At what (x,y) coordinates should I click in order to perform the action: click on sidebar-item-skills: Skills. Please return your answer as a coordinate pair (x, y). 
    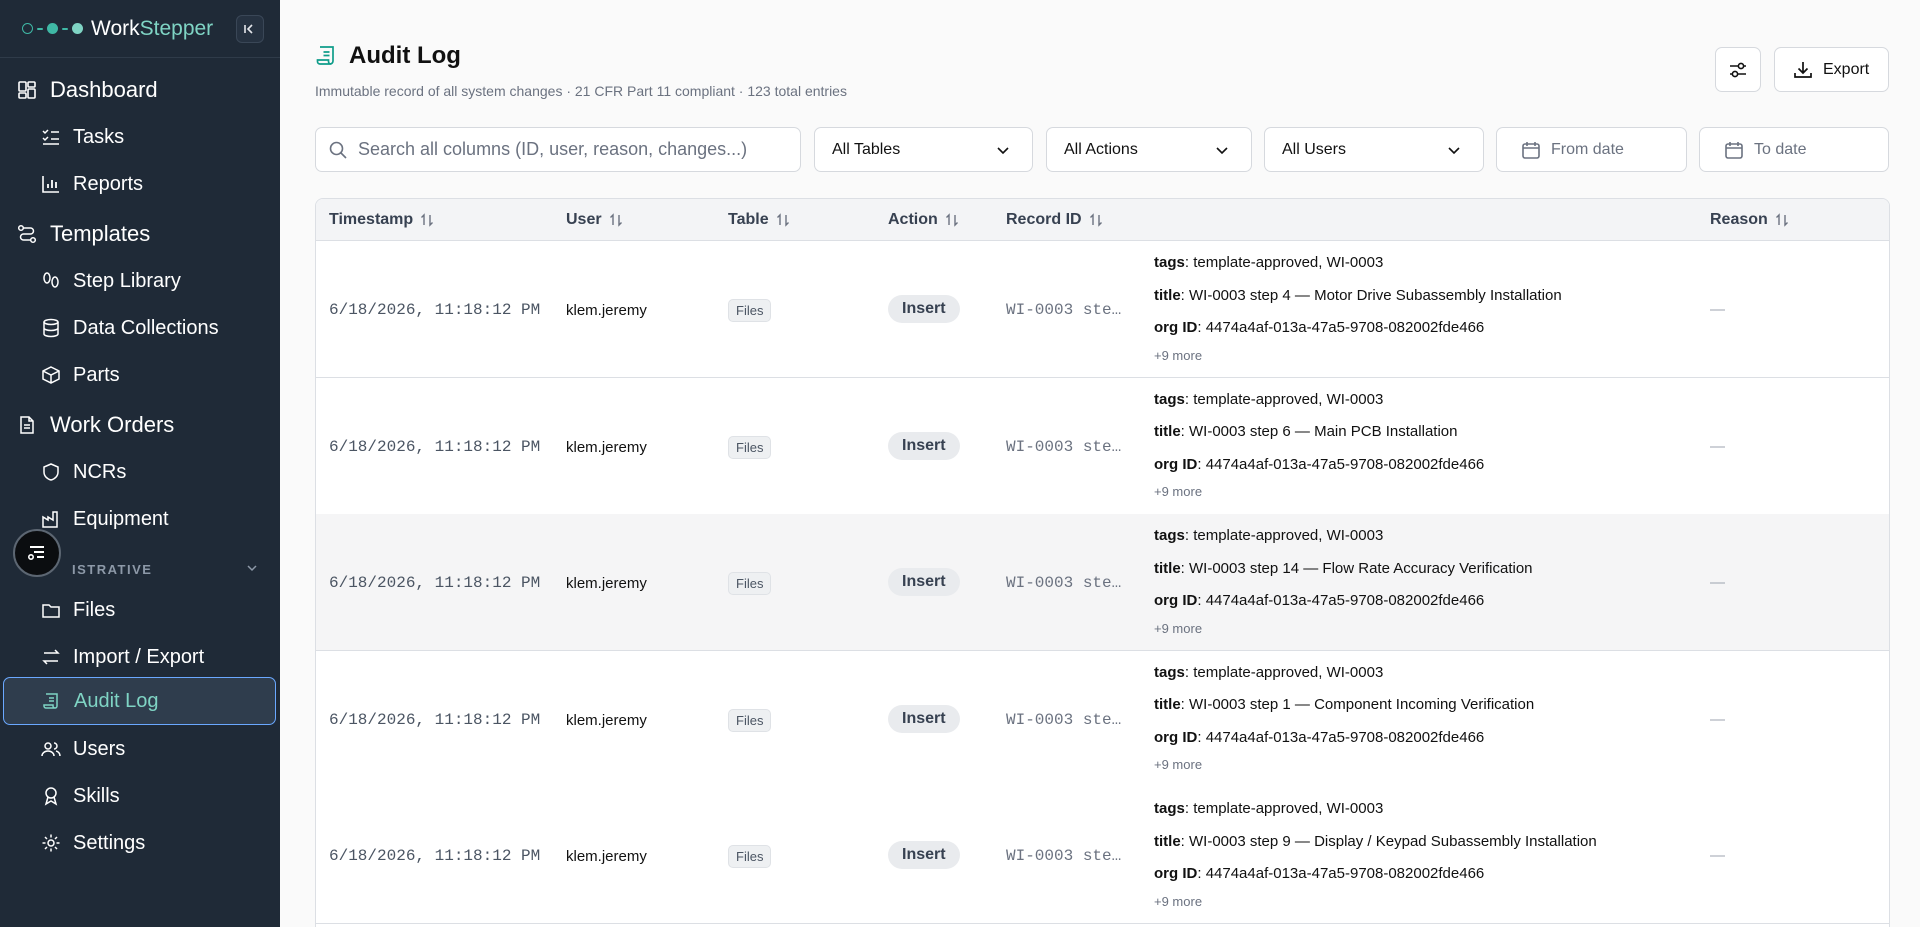
    Looking at the image, I should click on (140, 796).